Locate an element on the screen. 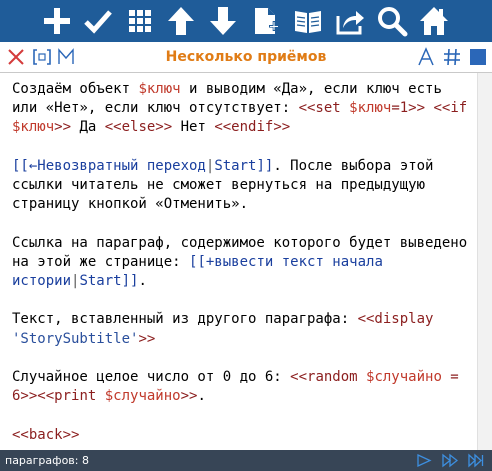  new-document-icon is located at coordinates (266, 21).